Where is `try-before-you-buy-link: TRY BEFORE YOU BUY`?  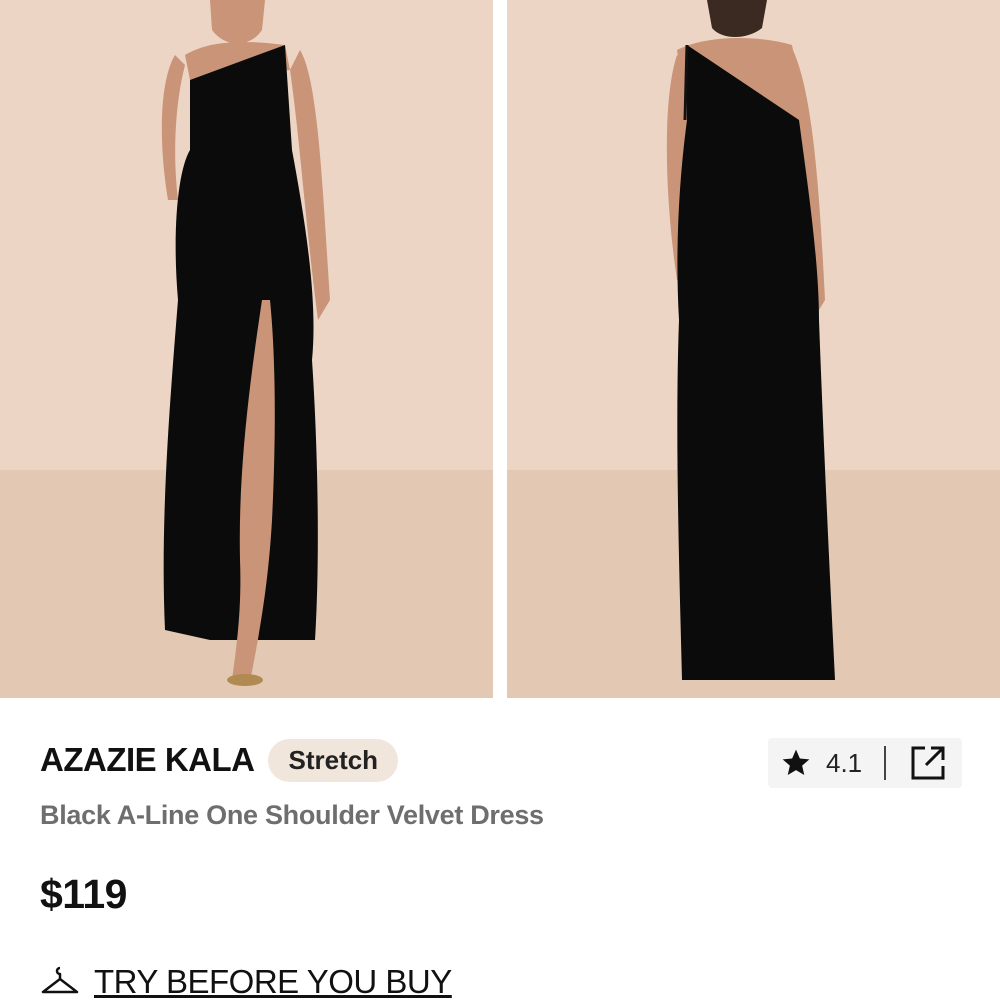 try-before-you-buy-link: TRY BEFORE YOU BUY is located at coordinates (246, 981).